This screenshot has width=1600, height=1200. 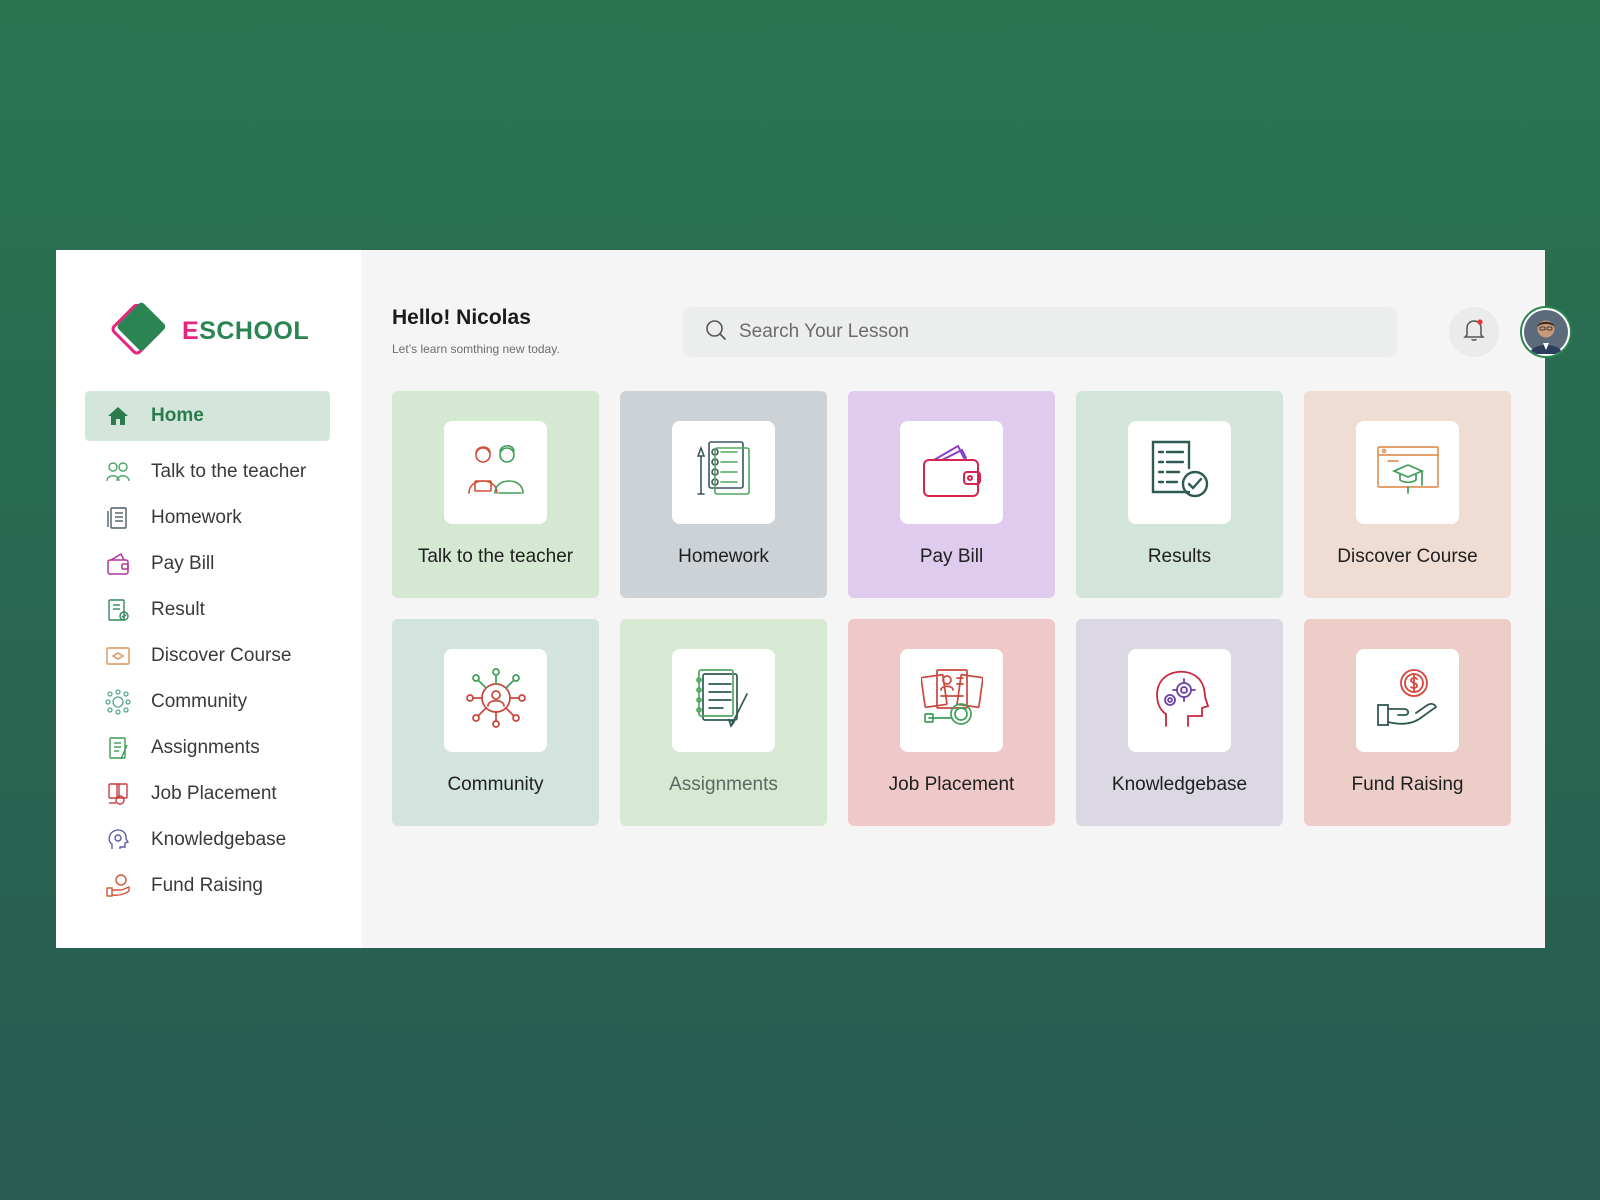 I want to click on card-results: Results, so click(x=1179, y=494).